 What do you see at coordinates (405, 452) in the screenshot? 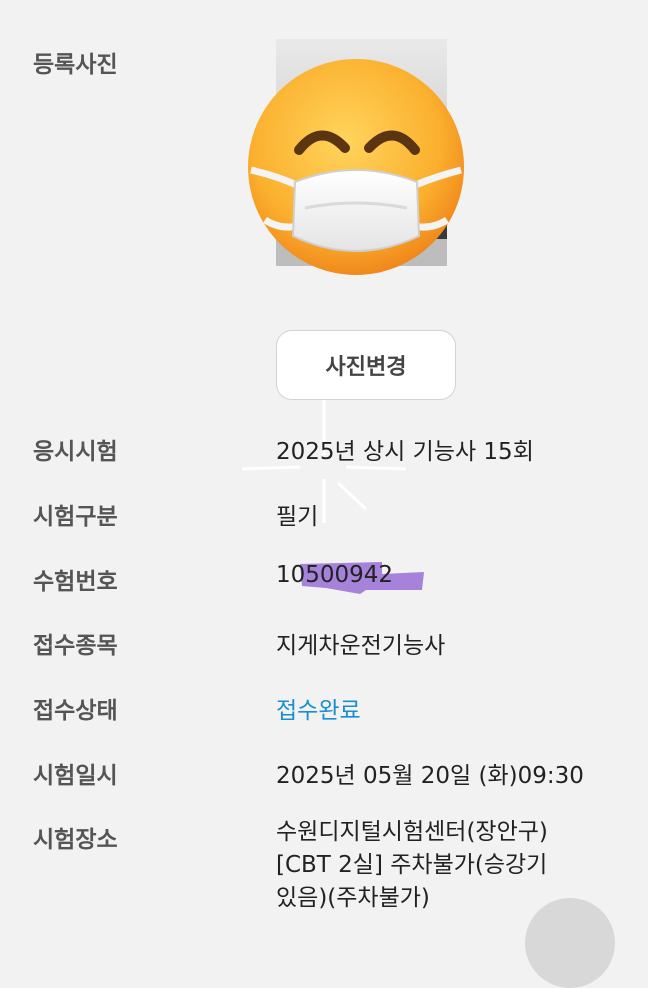
I see `exam-value: 2025년 상시 기능사 15회` at bounding box center [405, 452].